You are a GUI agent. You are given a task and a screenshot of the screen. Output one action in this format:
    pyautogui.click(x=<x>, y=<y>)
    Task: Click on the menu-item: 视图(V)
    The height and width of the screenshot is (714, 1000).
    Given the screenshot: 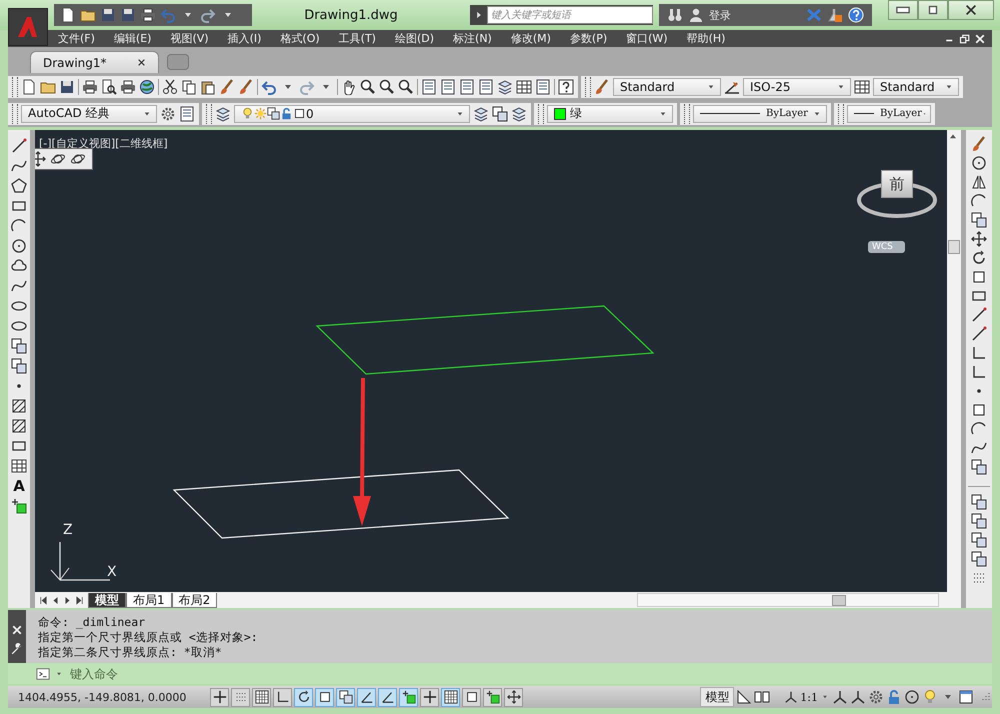 What is the action you would take?
    pyautogui.click(x=189, y=38)
    